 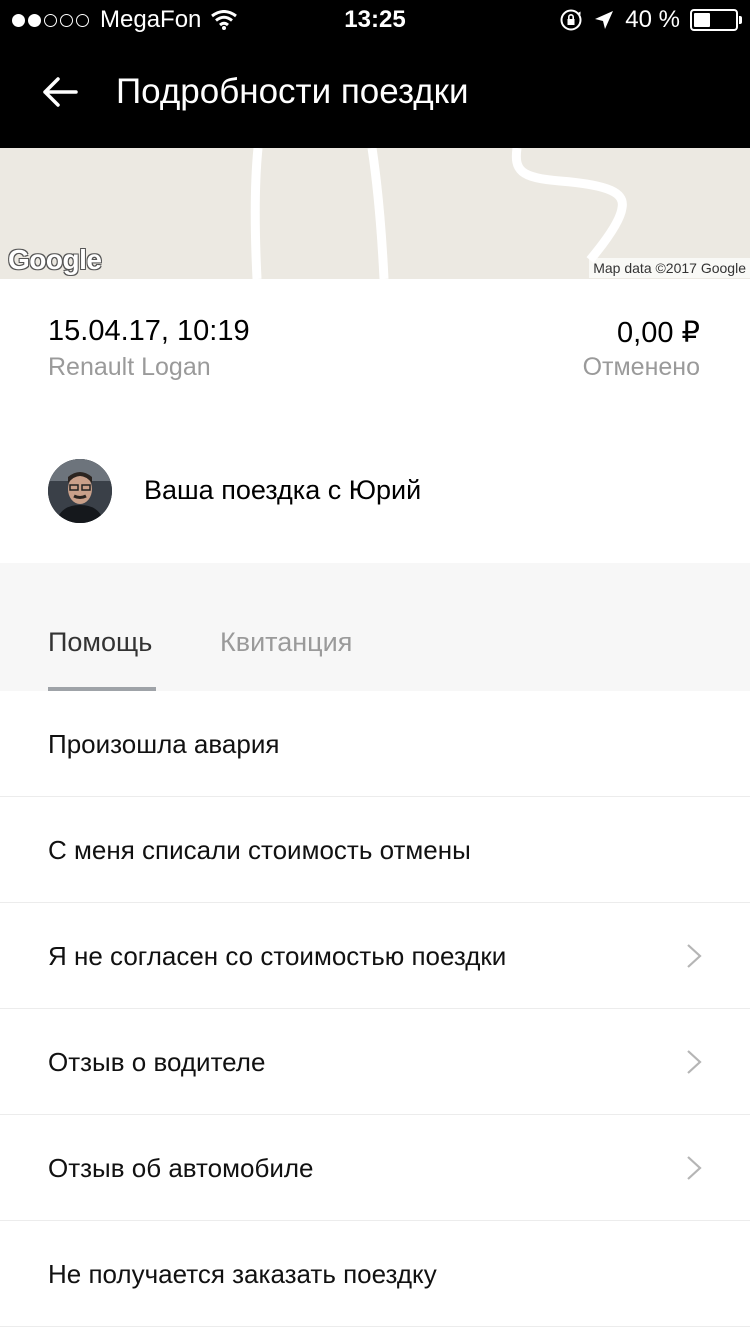 What do you see at coordinates (652, 19) in the screenshot?
I see `battery-percent: 40 %` at bounding box center [652, 19].